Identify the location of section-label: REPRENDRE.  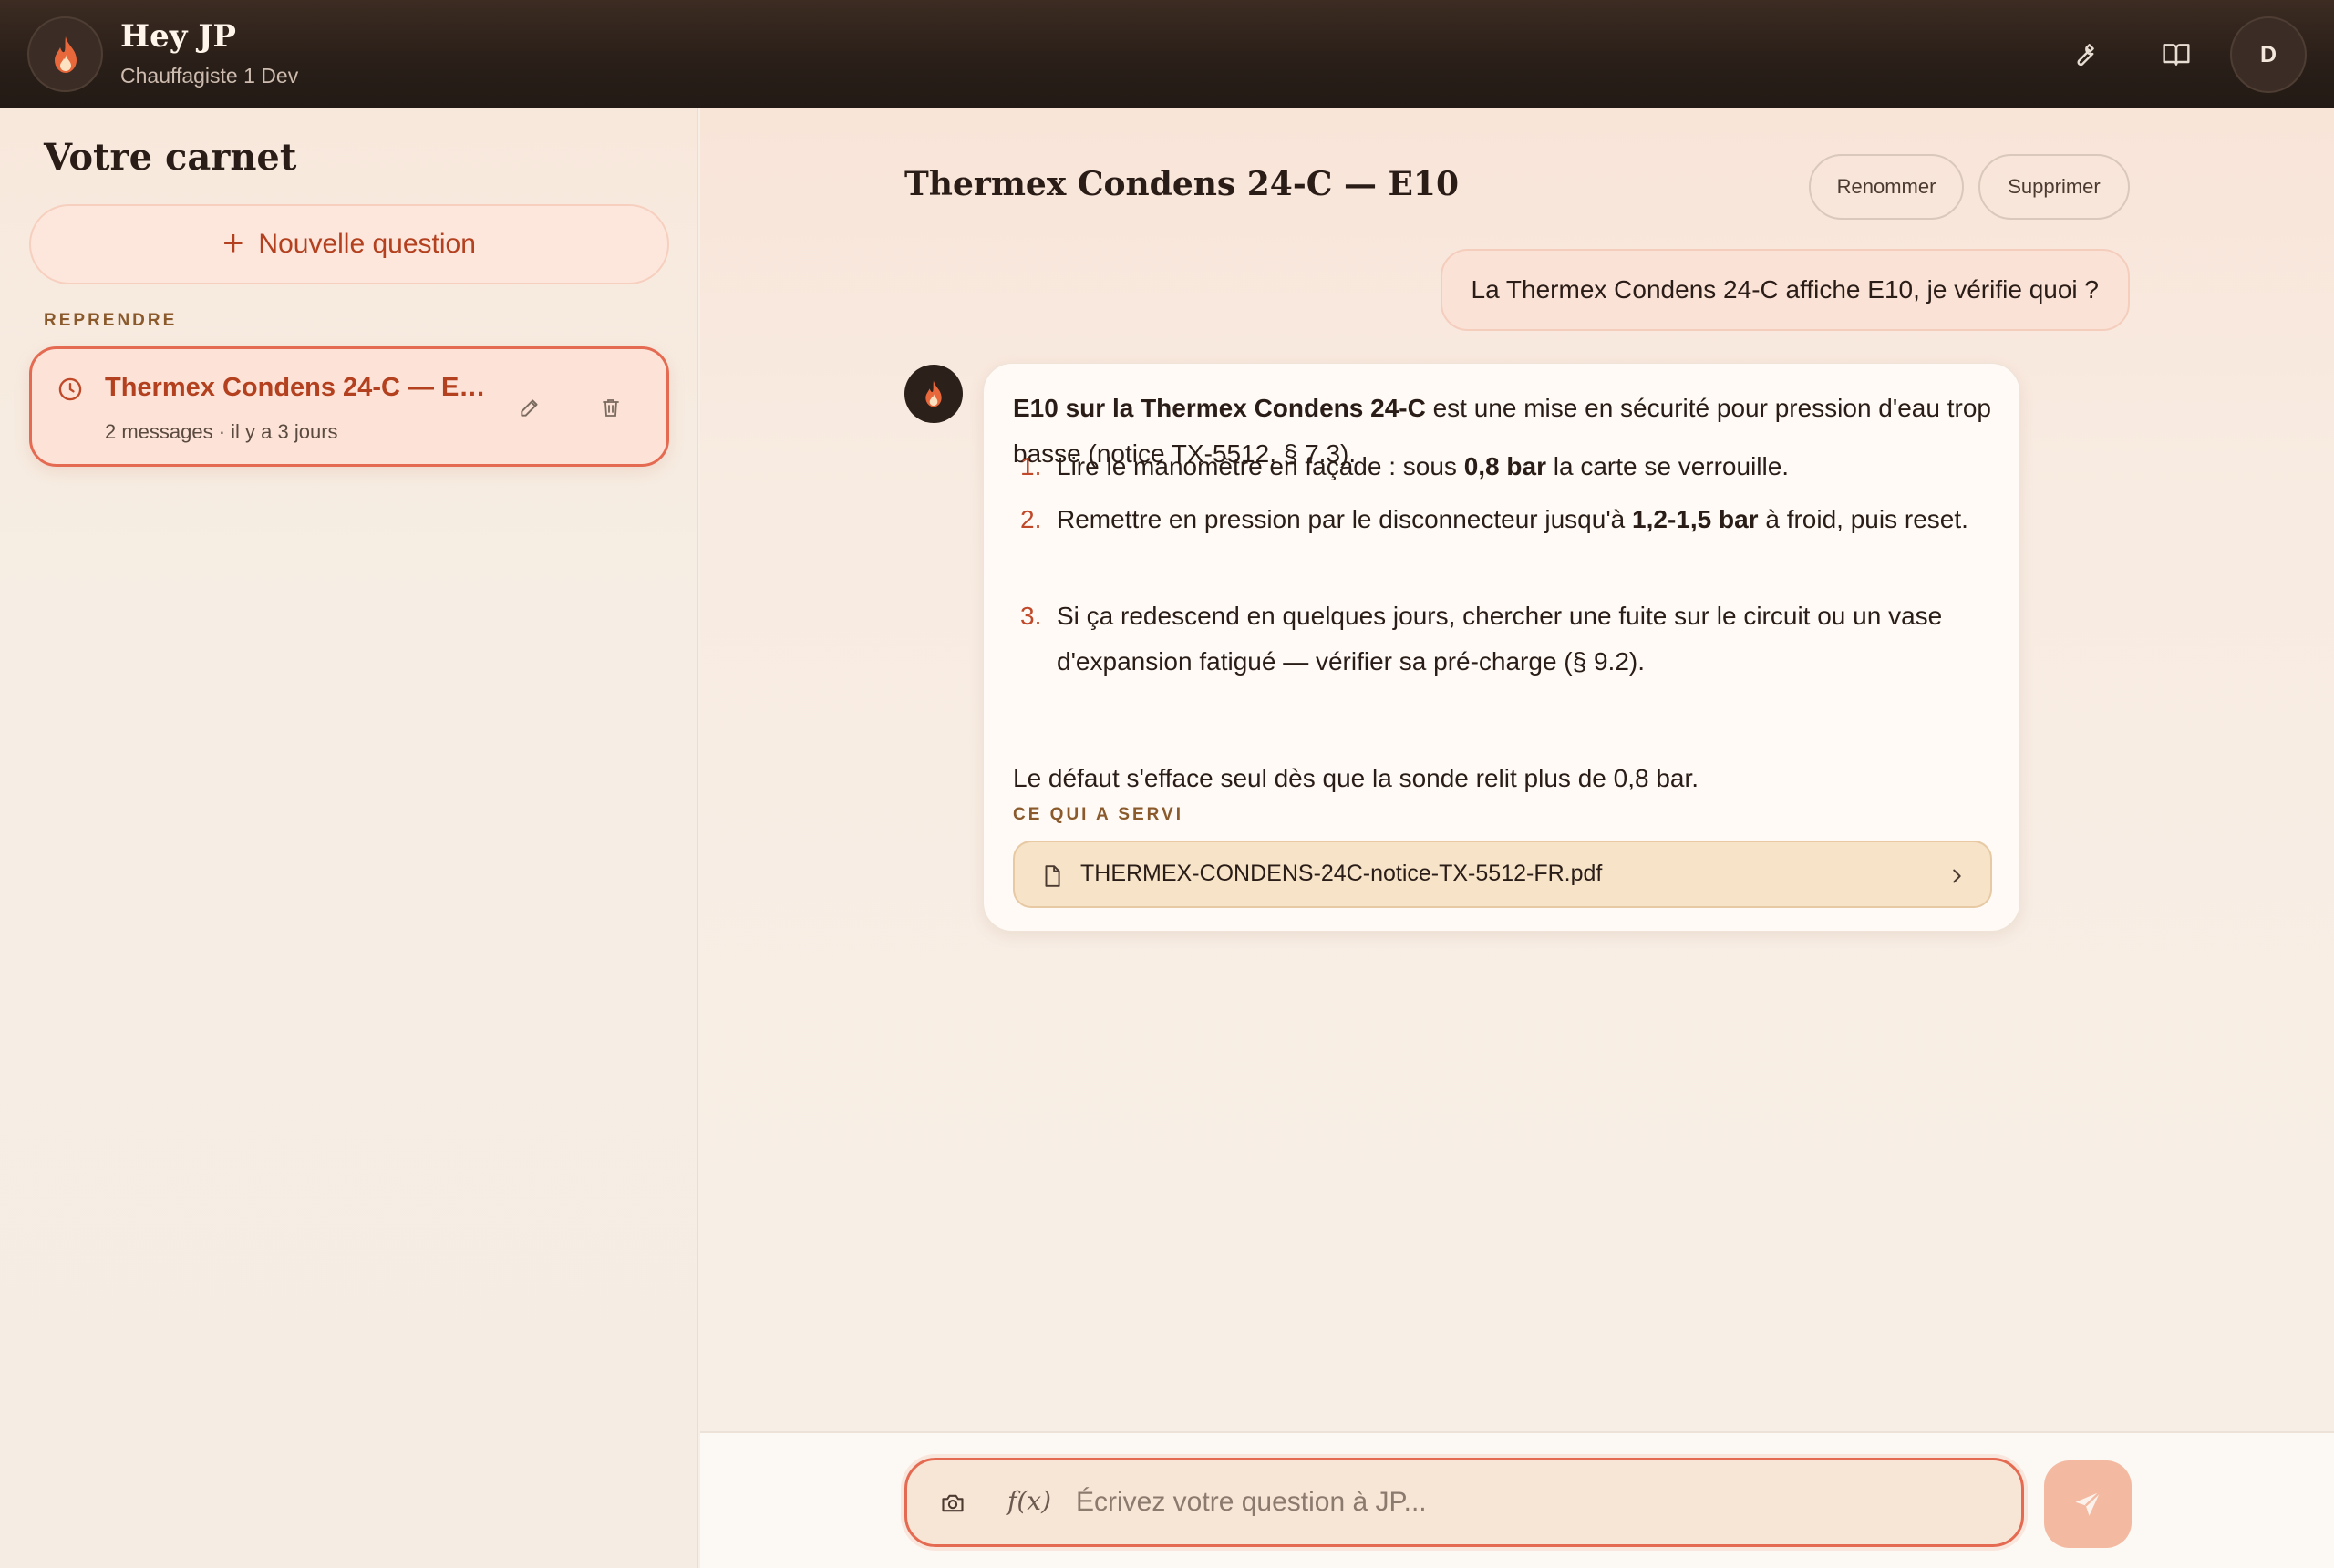
(111, 320).